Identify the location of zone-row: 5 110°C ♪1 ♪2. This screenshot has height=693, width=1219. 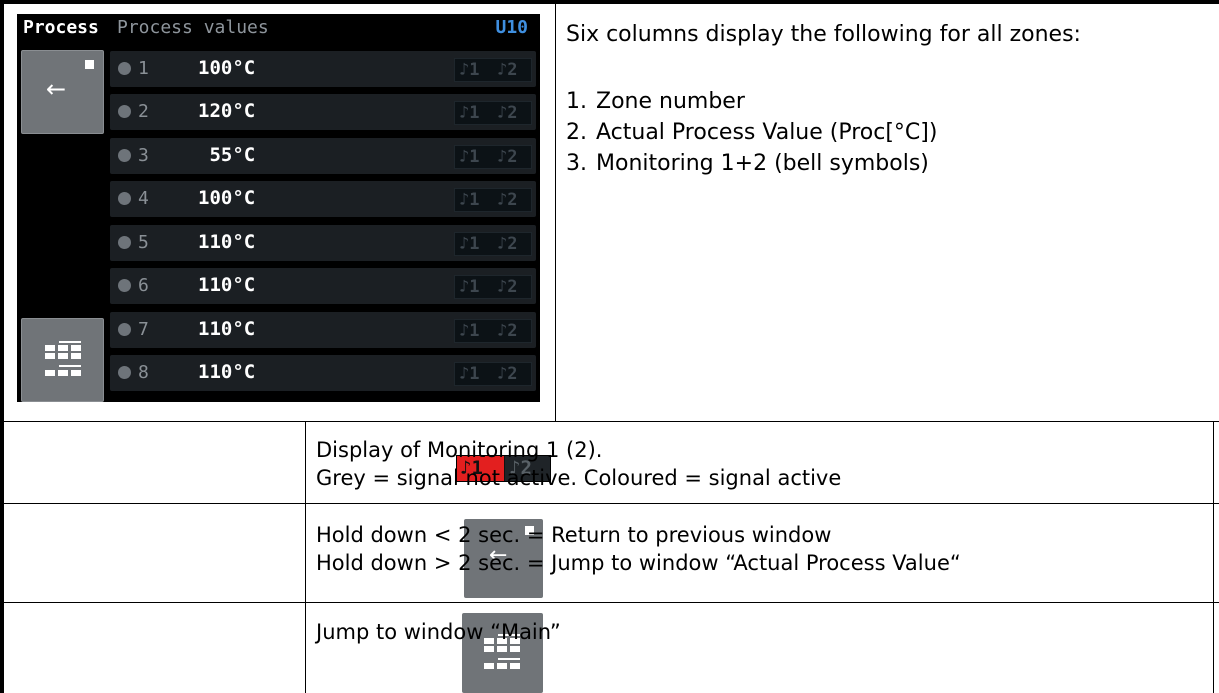
(323, 243).